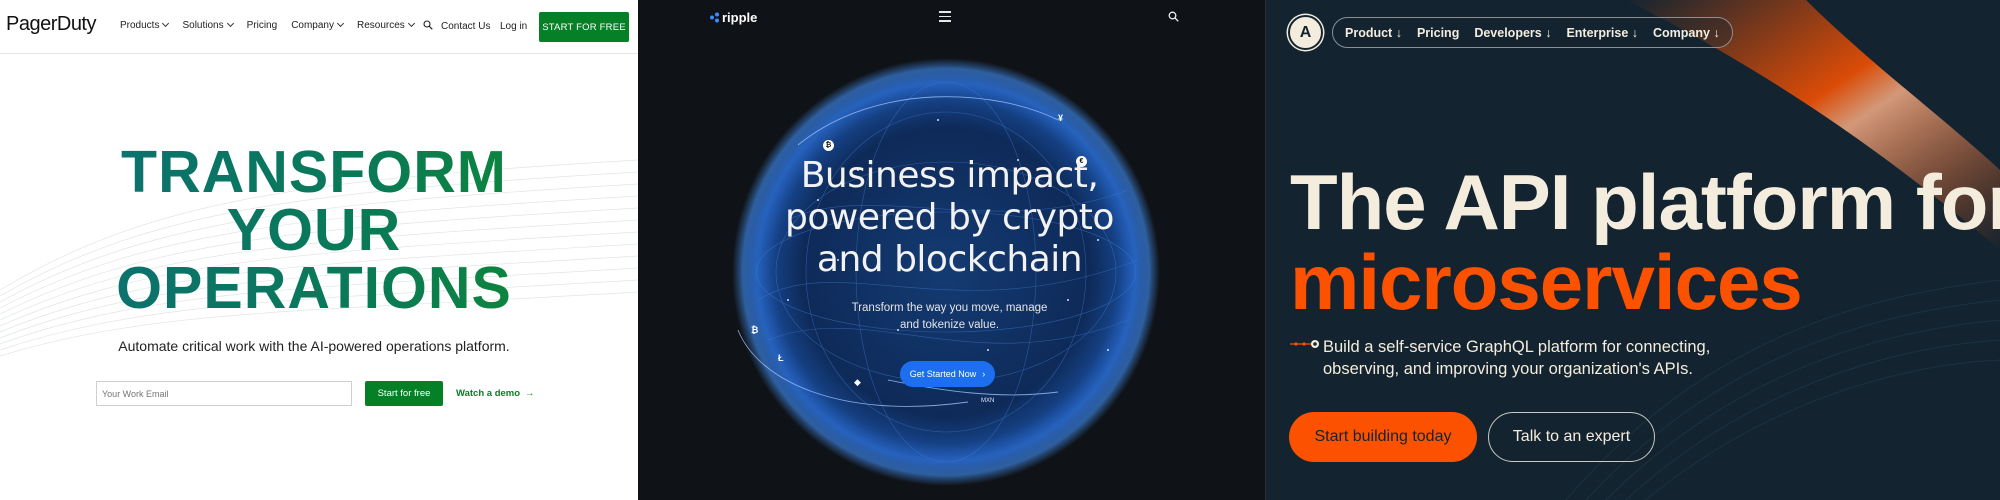 The width and height of the screenshot is (2000, 500). What do you see at coordinates (584, 27) in the screenshot?
I see `start-for-free-button: START FOR FREE` at bounding box center [584, 27].